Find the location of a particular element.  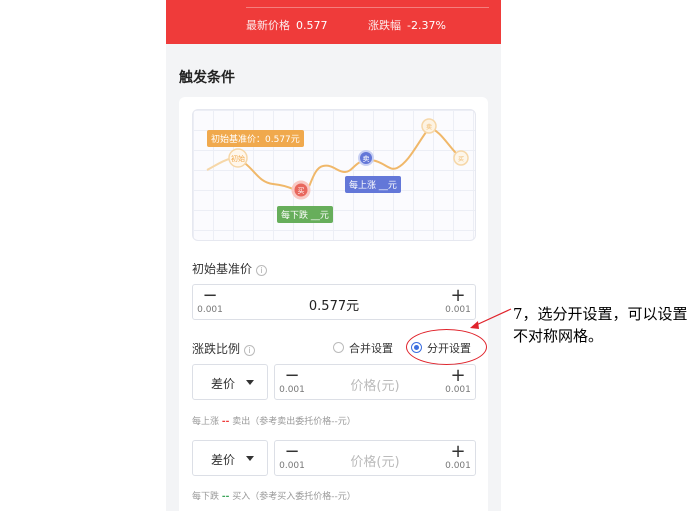

down-type-value: 差价 is located at coordinates (223, 460).